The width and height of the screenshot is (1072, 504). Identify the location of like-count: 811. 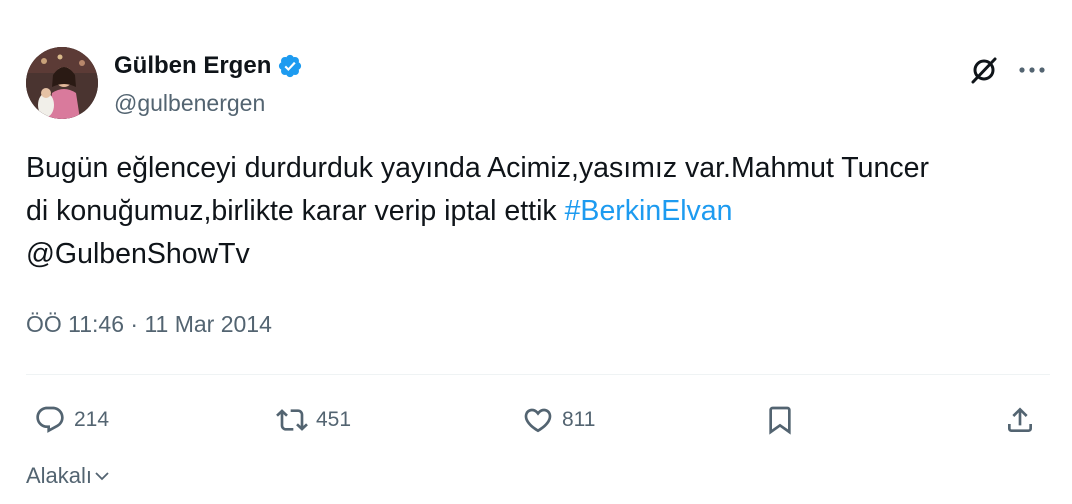
(579, 419).